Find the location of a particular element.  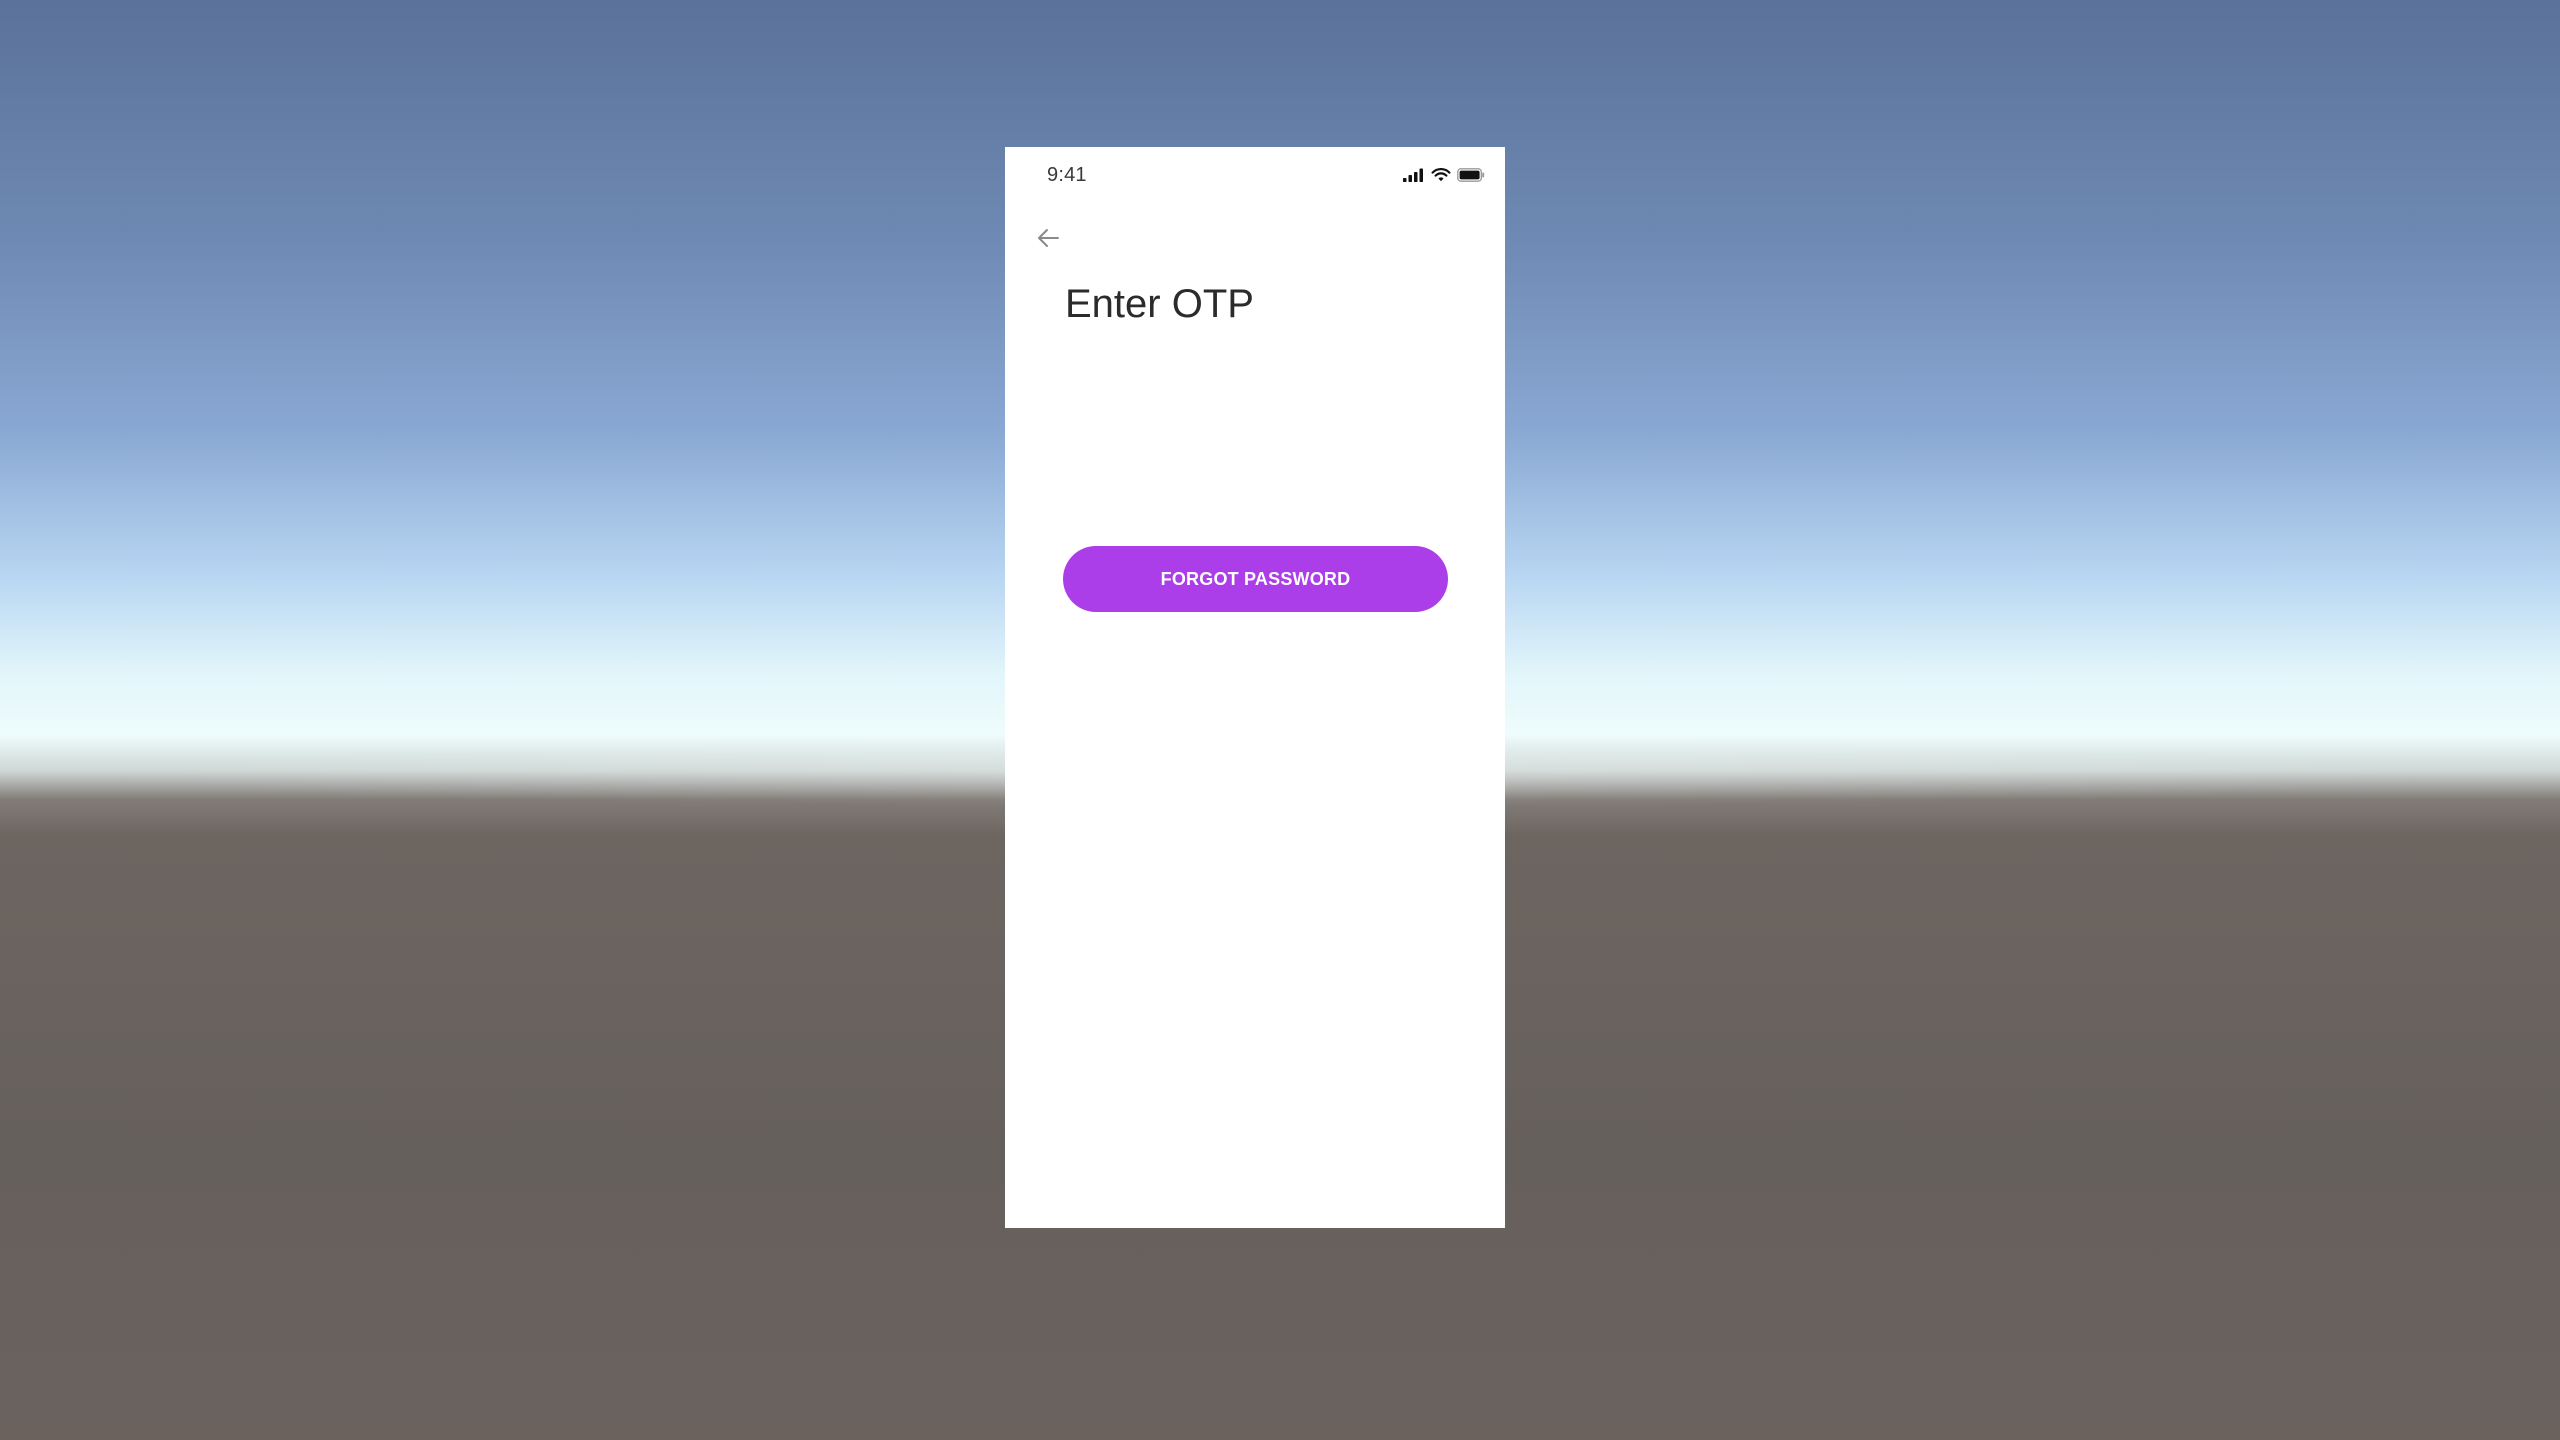

status-icons is located at coordinates (1444, 177).